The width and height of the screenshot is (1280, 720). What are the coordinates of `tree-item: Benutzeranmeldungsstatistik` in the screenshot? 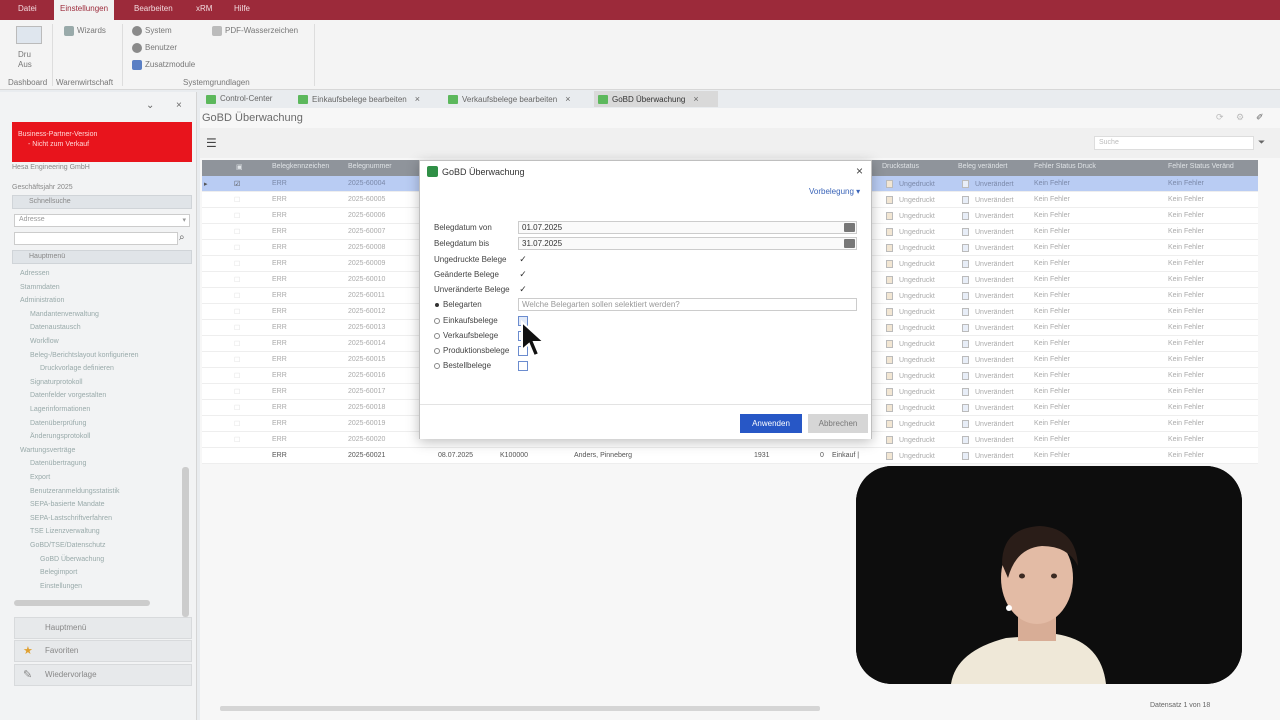 It's located at (75, 491).